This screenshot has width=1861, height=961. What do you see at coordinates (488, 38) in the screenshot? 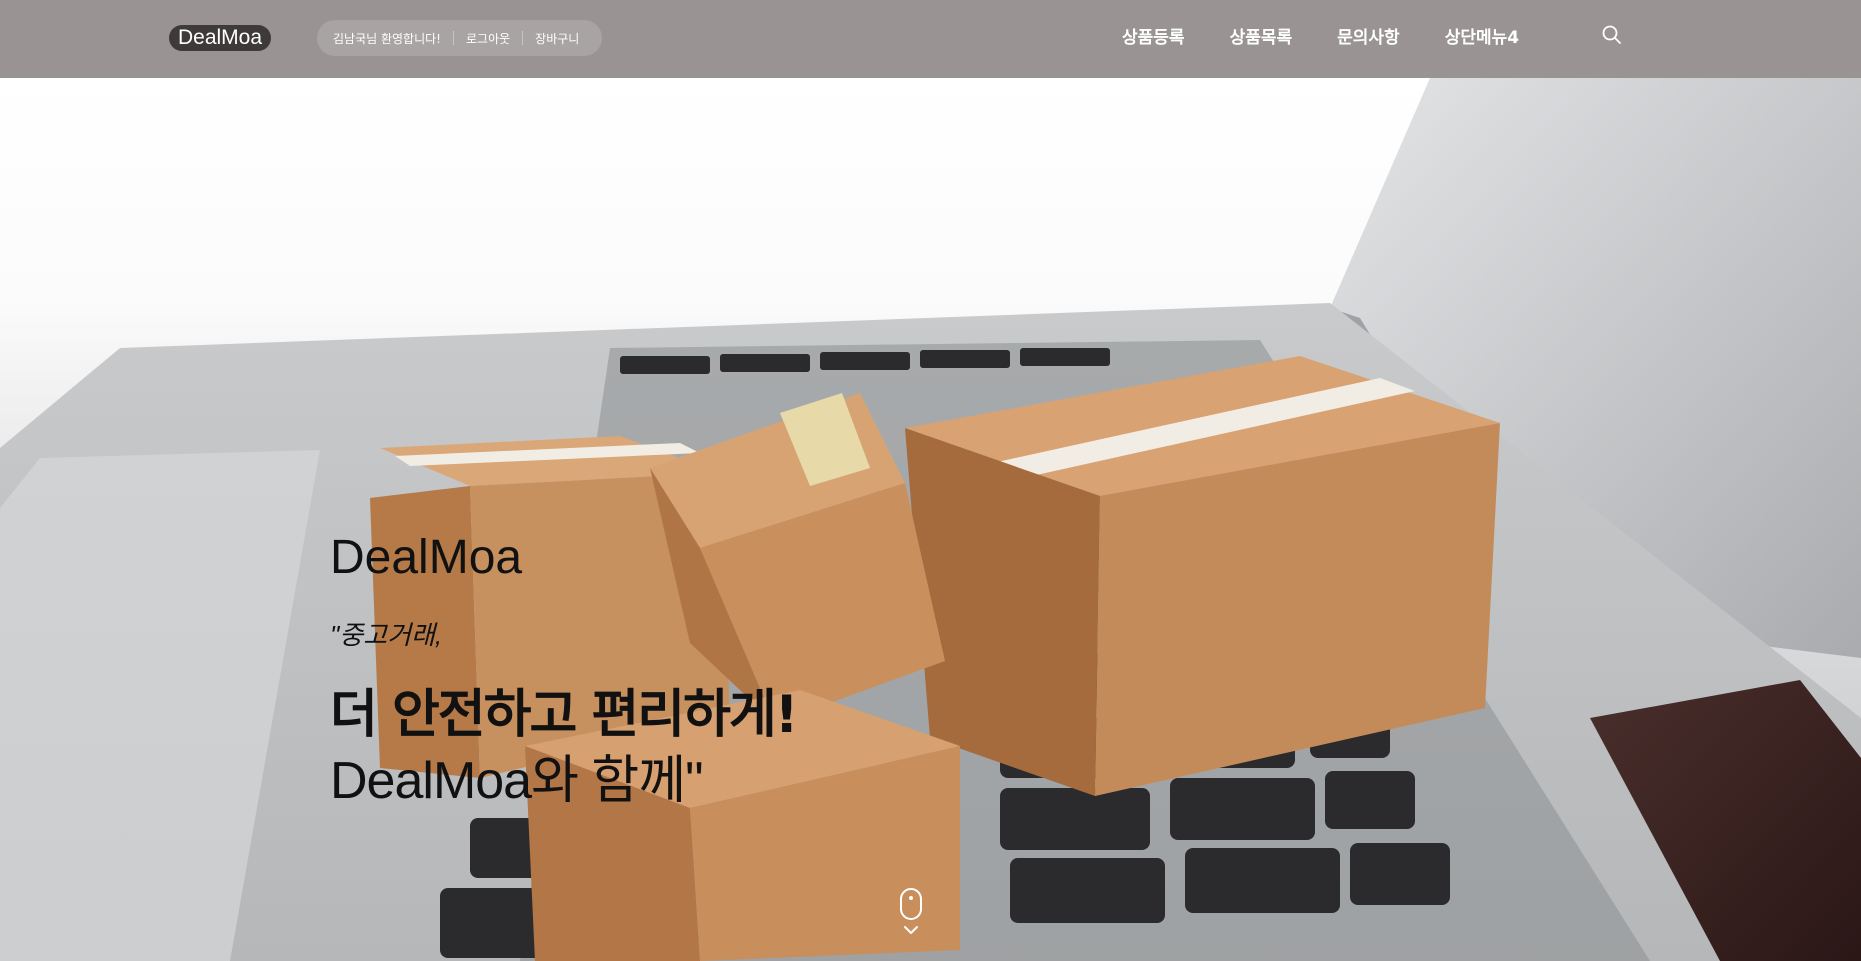
I see `logout-link: 로그아웃` at bounding box center [488, 38].